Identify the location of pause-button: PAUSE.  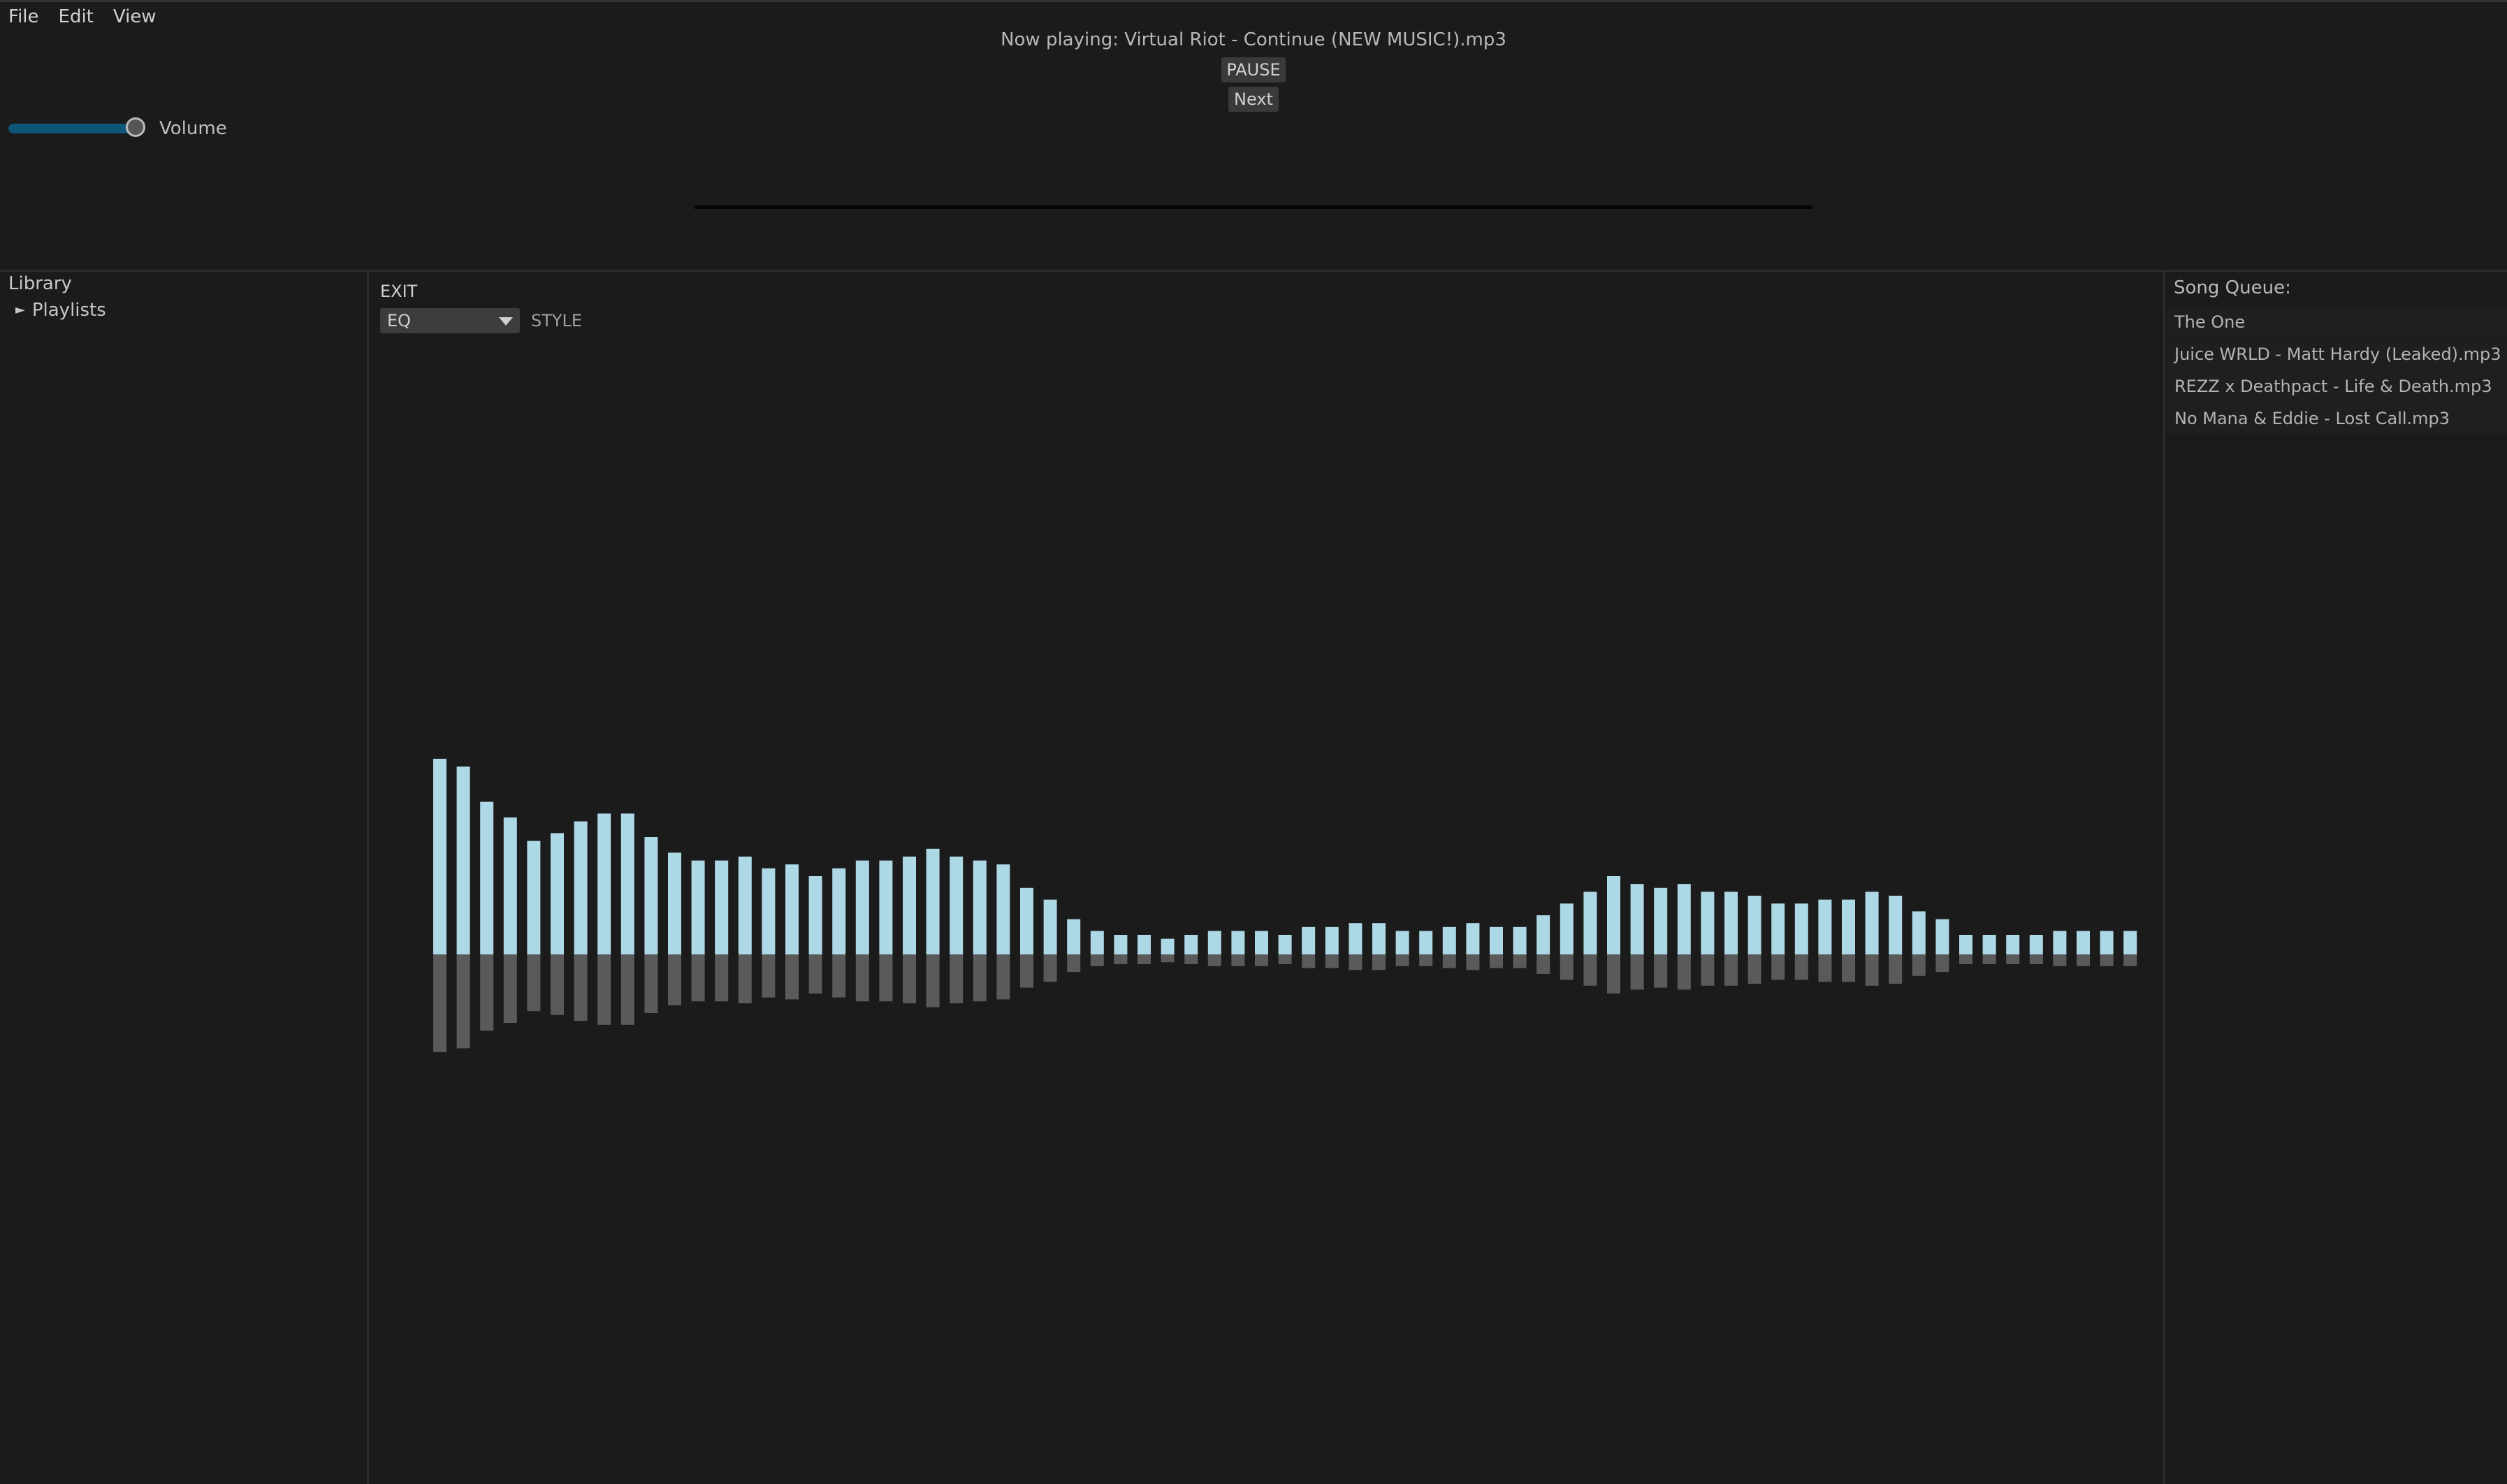
(1253, 69).